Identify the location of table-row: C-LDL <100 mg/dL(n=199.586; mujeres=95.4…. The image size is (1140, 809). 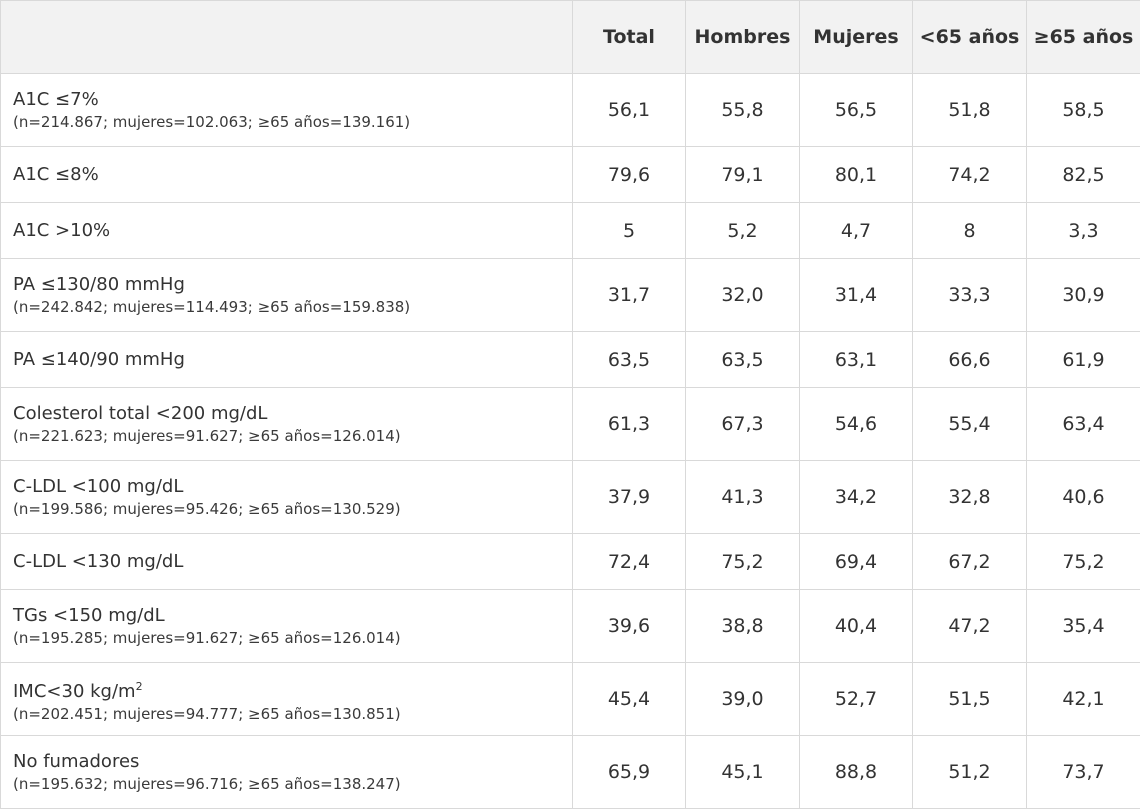
(570, 497).